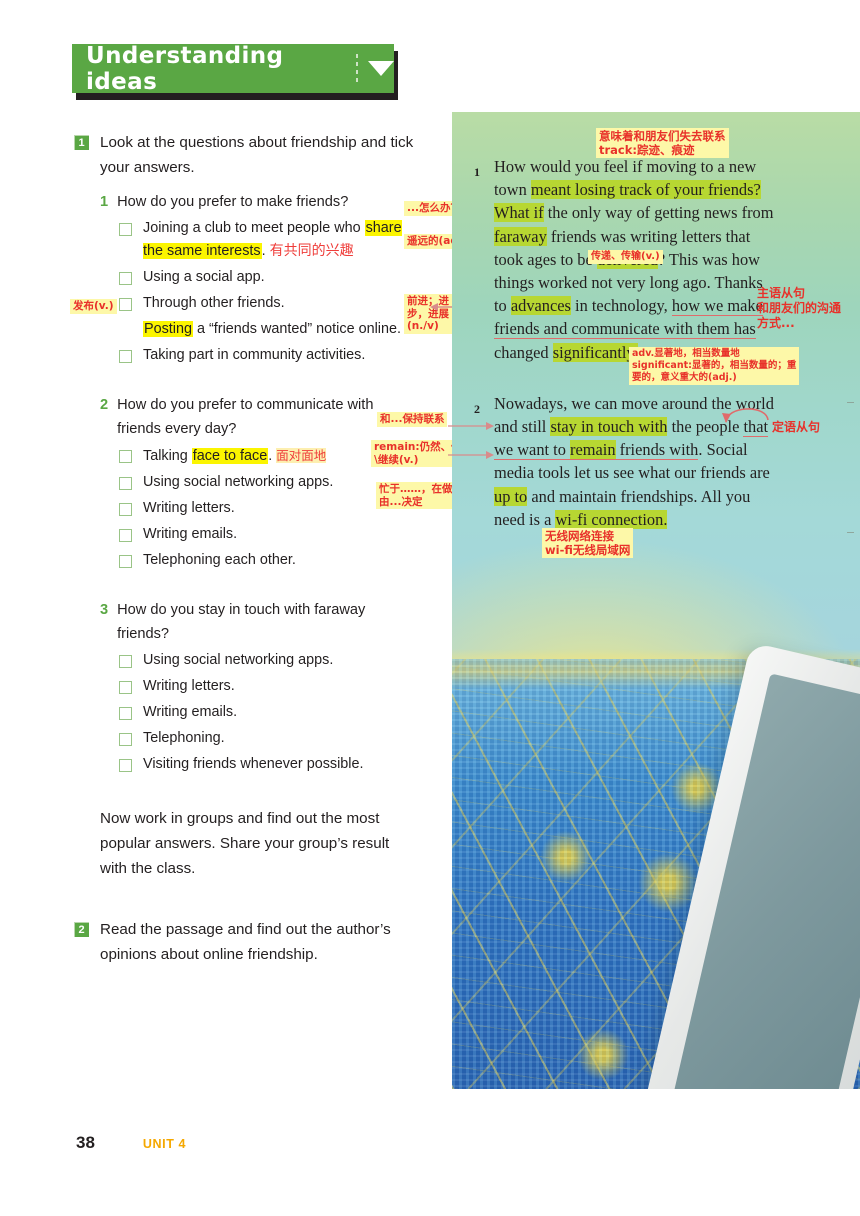 The image size is (860, 1216). I want to click on option-q1-2: Using a social app., so click(276, 277).